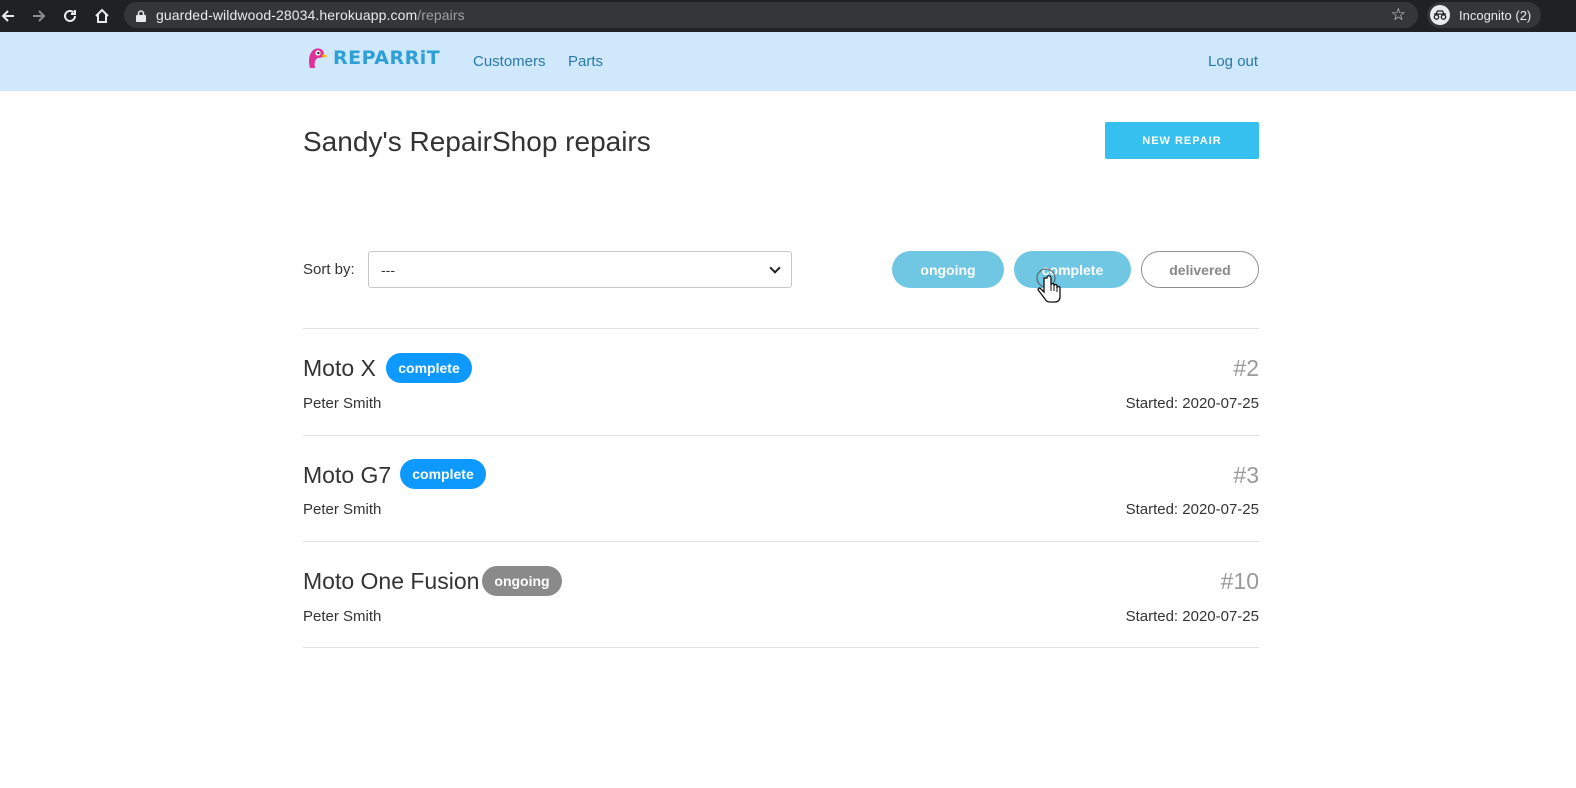  What do you see at coordinates (1398, 15) in the screenshot?
I see `bookmark-star-icon: ☆` at bounding box center [1398, 15].